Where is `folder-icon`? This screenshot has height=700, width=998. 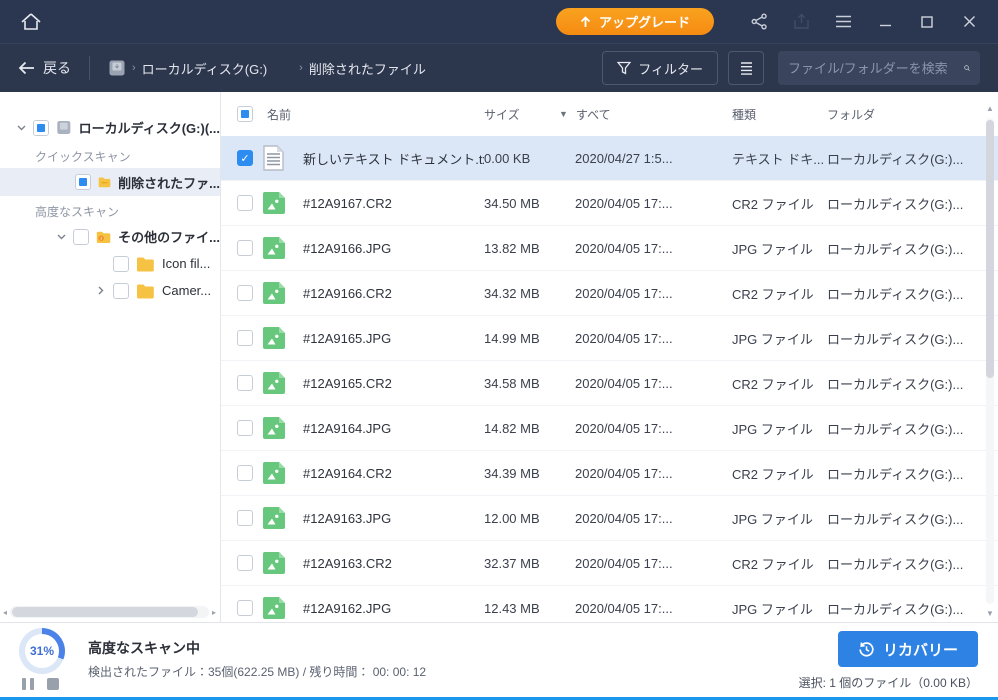
folder-icon is located at coordinates (145, 291).